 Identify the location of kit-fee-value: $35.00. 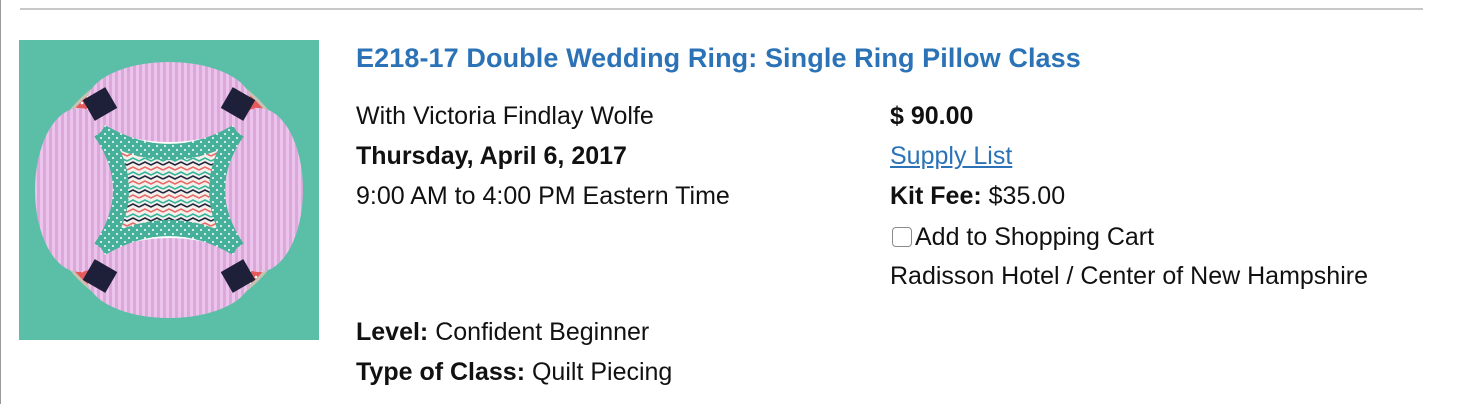
(1027, 196).